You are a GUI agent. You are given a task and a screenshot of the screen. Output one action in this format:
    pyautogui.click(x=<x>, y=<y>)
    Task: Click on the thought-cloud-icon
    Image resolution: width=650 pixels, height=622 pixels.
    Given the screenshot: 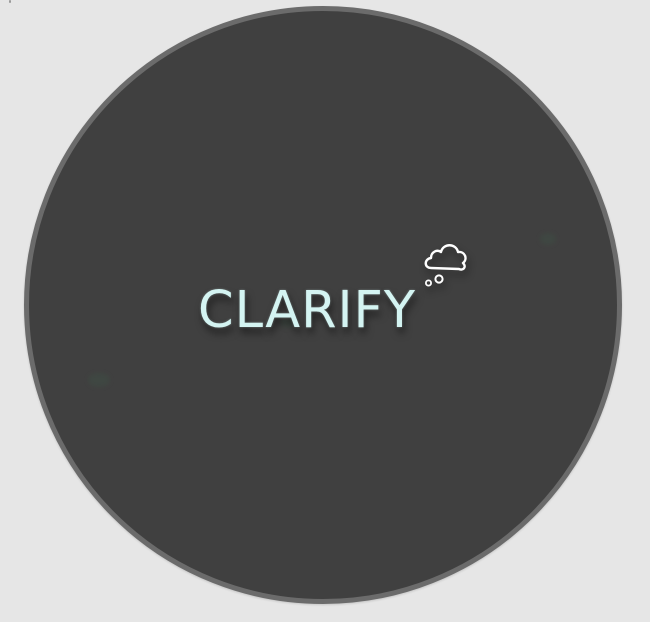 What is the action you would take?
    pyautogui.click(x=445, y=265)
    